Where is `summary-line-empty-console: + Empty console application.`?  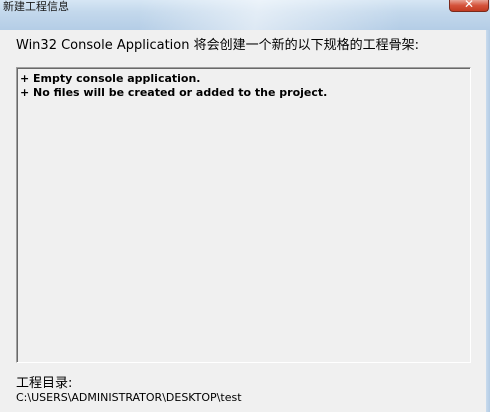
summary-line-empty-console: + Empty console application. is located at coordinates (110, 78).